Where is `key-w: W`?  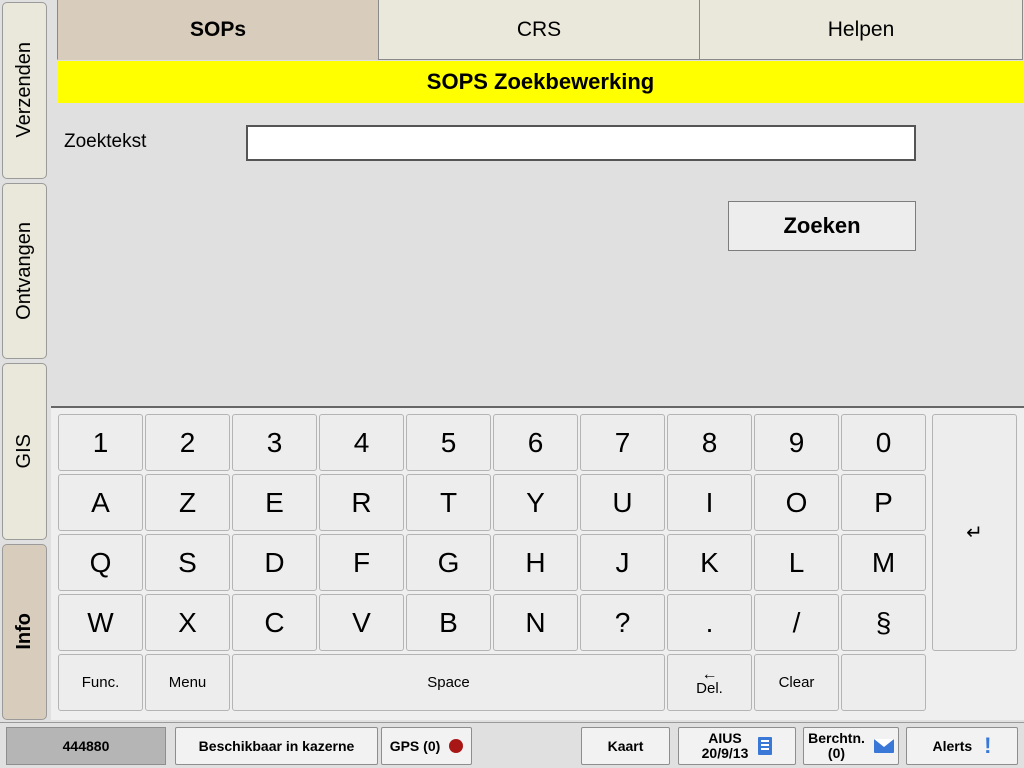 key-w: W is located at coordinates (100, 622).